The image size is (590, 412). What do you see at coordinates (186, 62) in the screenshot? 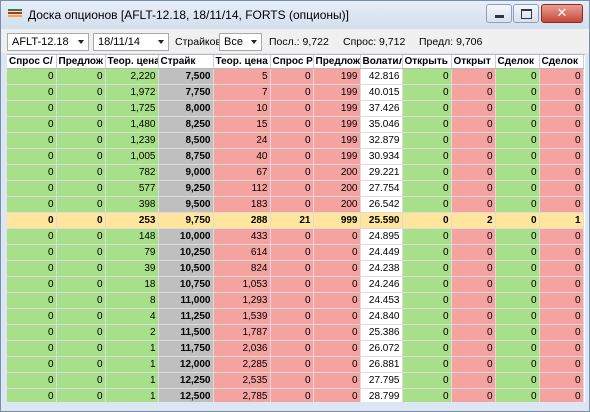
I see `column-header: Страйк` at bounding box center [186, 62].